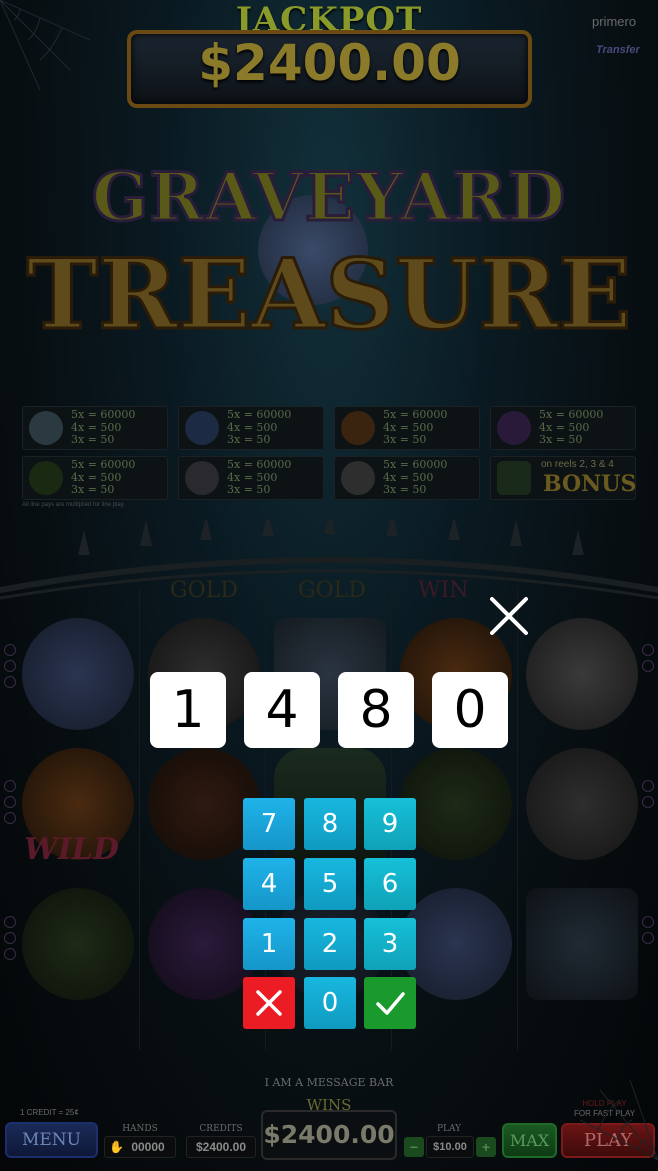 The image size is (658, 1171). What do you see at coordinates (486, 1147) in the screenshot?
I see `bet-increase-button: +` at bounding box center [486, 1147].